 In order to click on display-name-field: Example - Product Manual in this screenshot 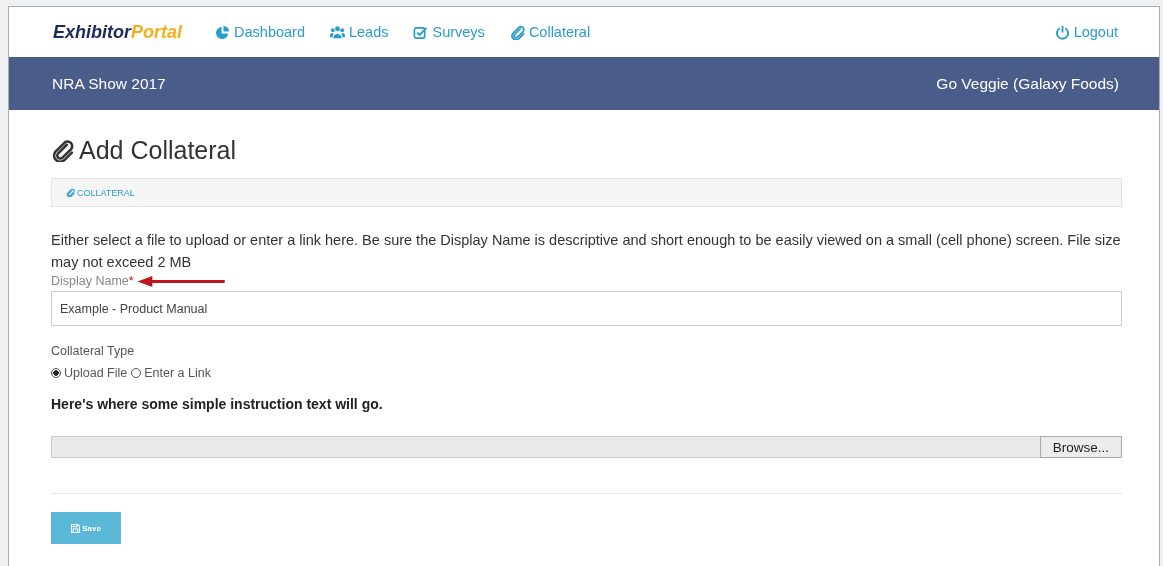, I will do `click(586, 308)`.